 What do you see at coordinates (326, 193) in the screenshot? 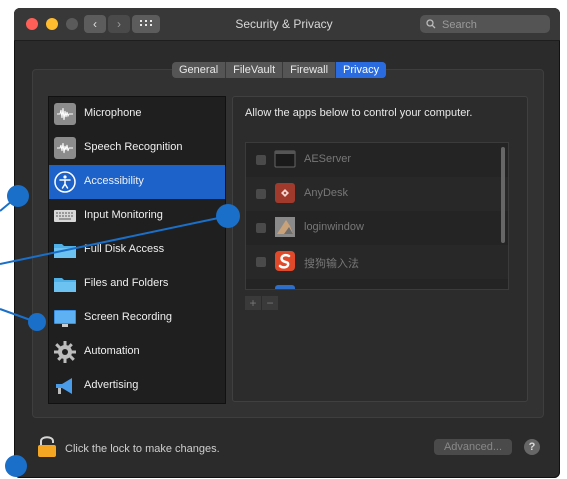
I see `app-name: AnyDesk` at bounding box center [326, 193].